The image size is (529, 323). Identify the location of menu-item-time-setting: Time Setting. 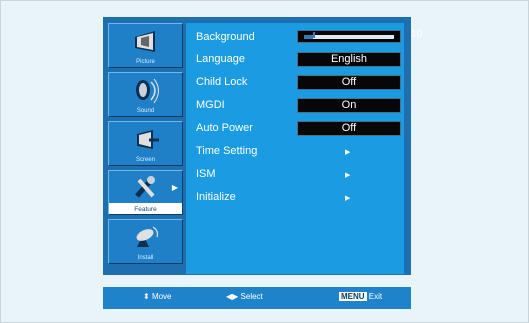
(226, 151).